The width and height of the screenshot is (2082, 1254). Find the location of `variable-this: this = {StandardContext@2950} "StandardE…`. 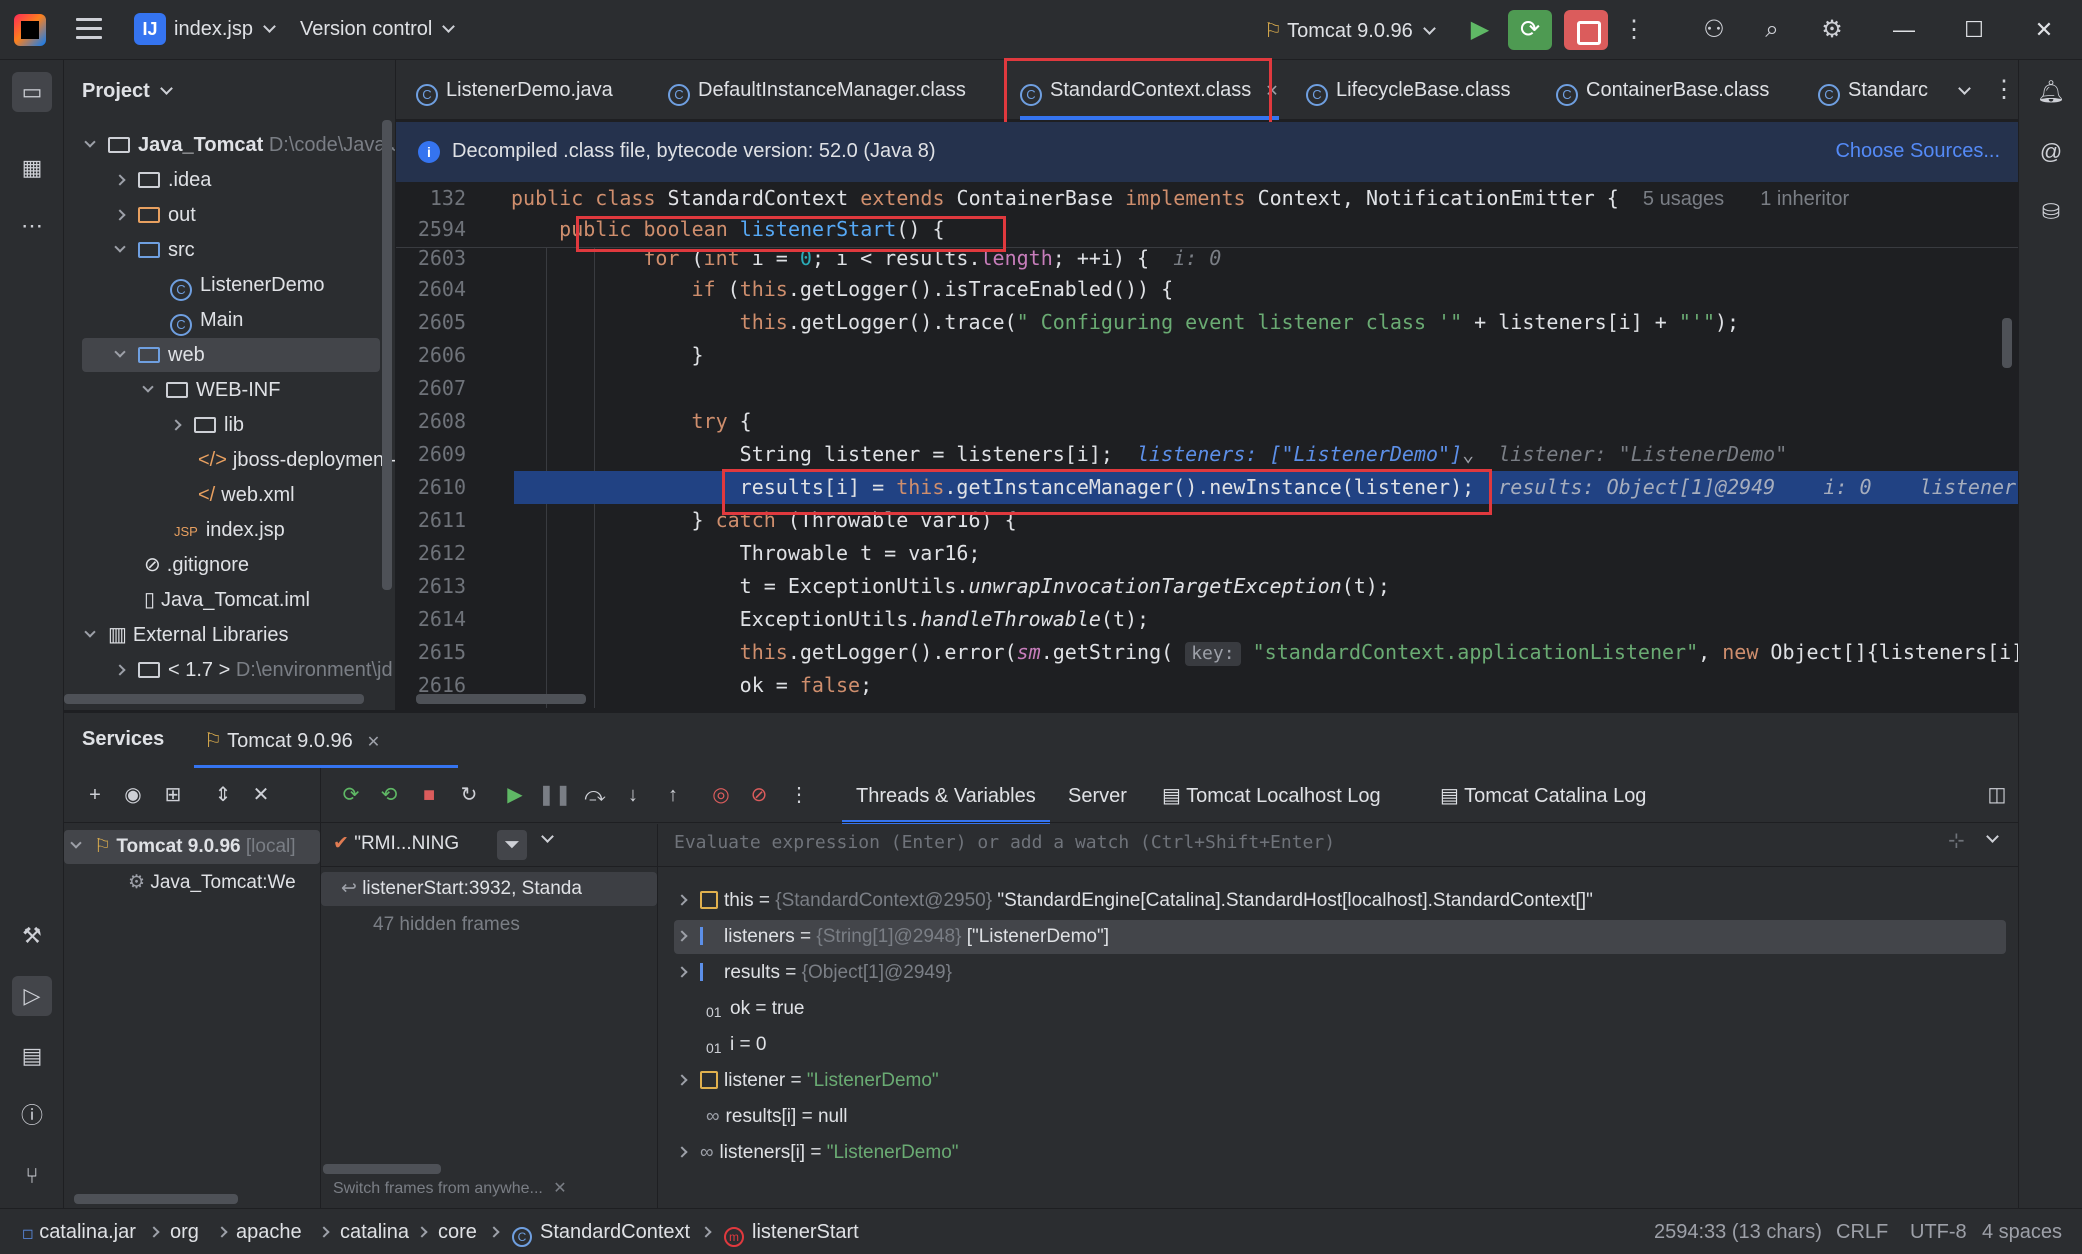

variable-this: this = {StandardContext@2950} "StandardE… is located at coordinates (1134, 901).